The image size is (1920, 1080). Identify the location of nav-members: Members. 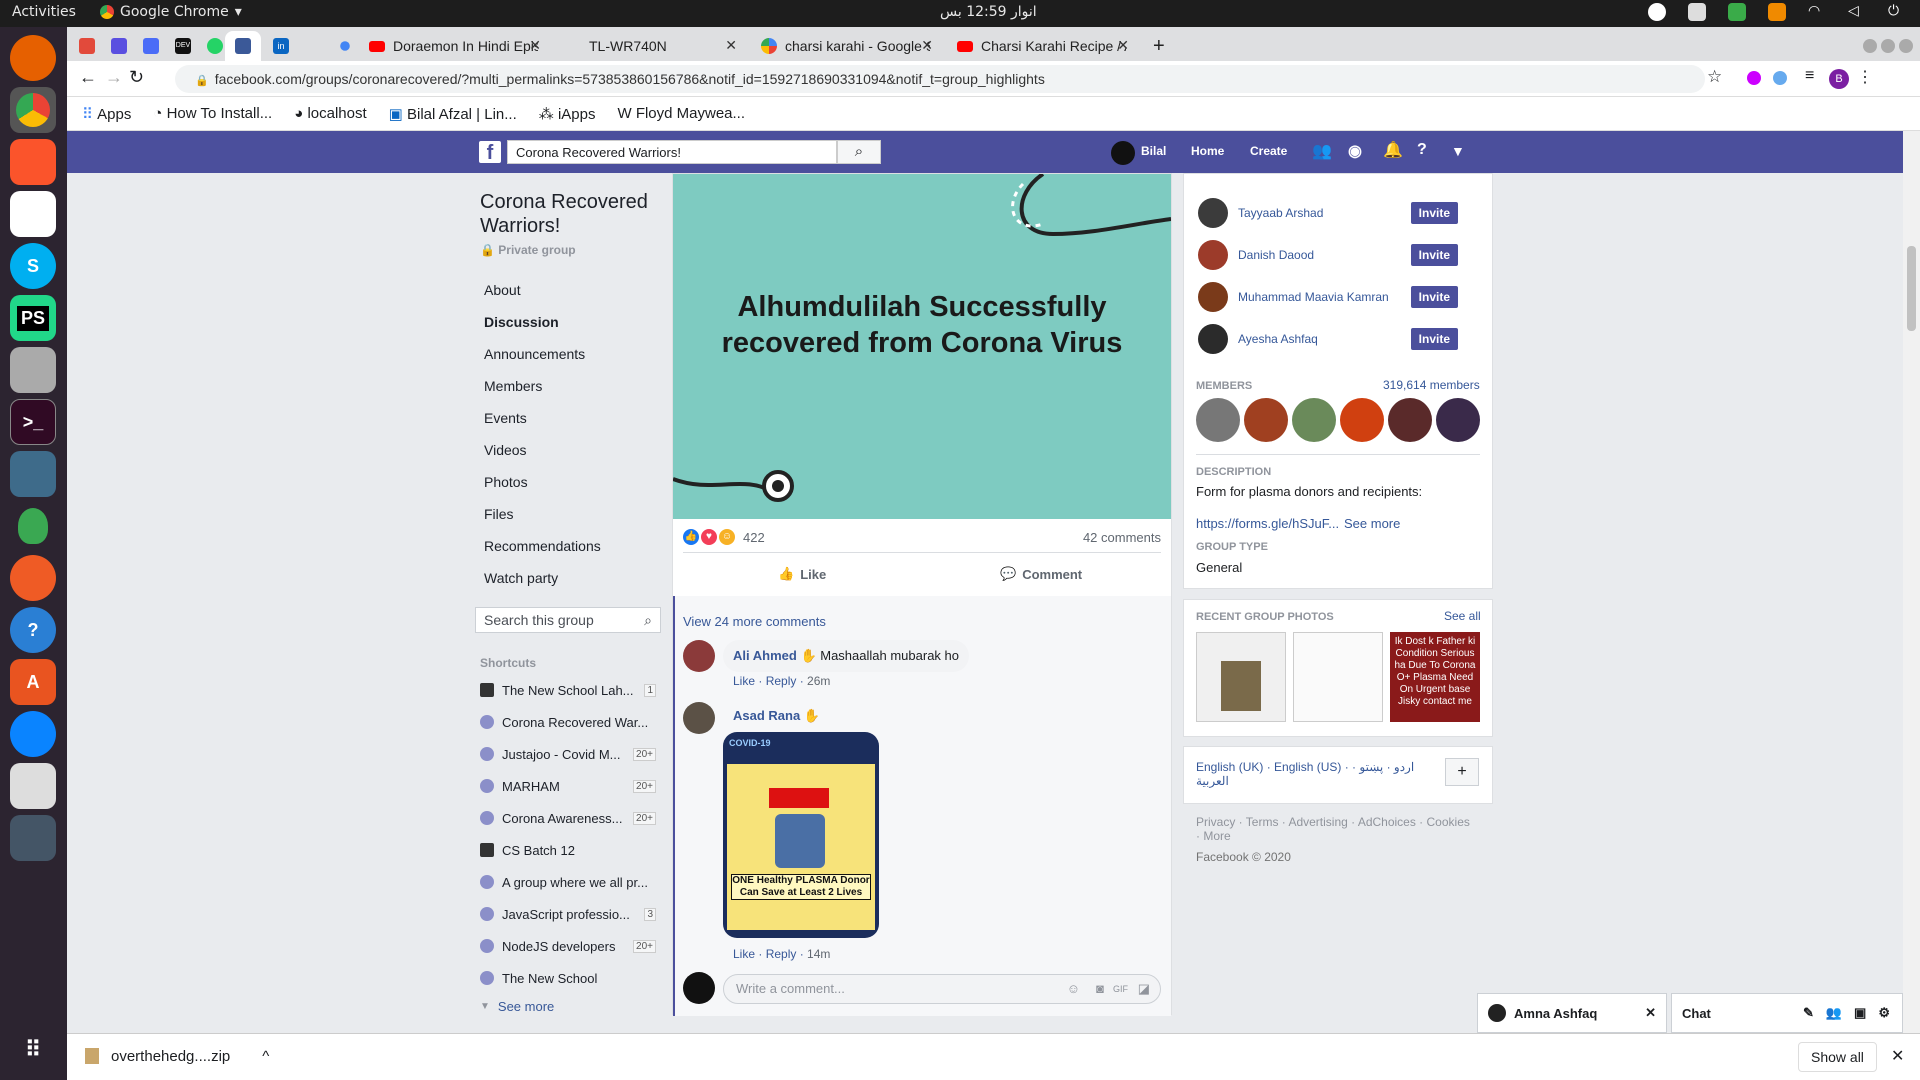
(568, 386).